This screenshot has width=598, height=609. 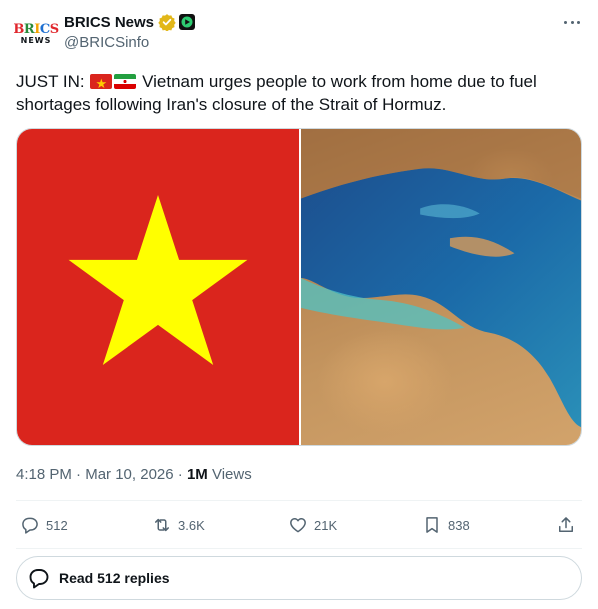 What do you see at coordinates (312, 525) in the screenshot?
I see `like-button: 21K` at bounding box center [312, 525].